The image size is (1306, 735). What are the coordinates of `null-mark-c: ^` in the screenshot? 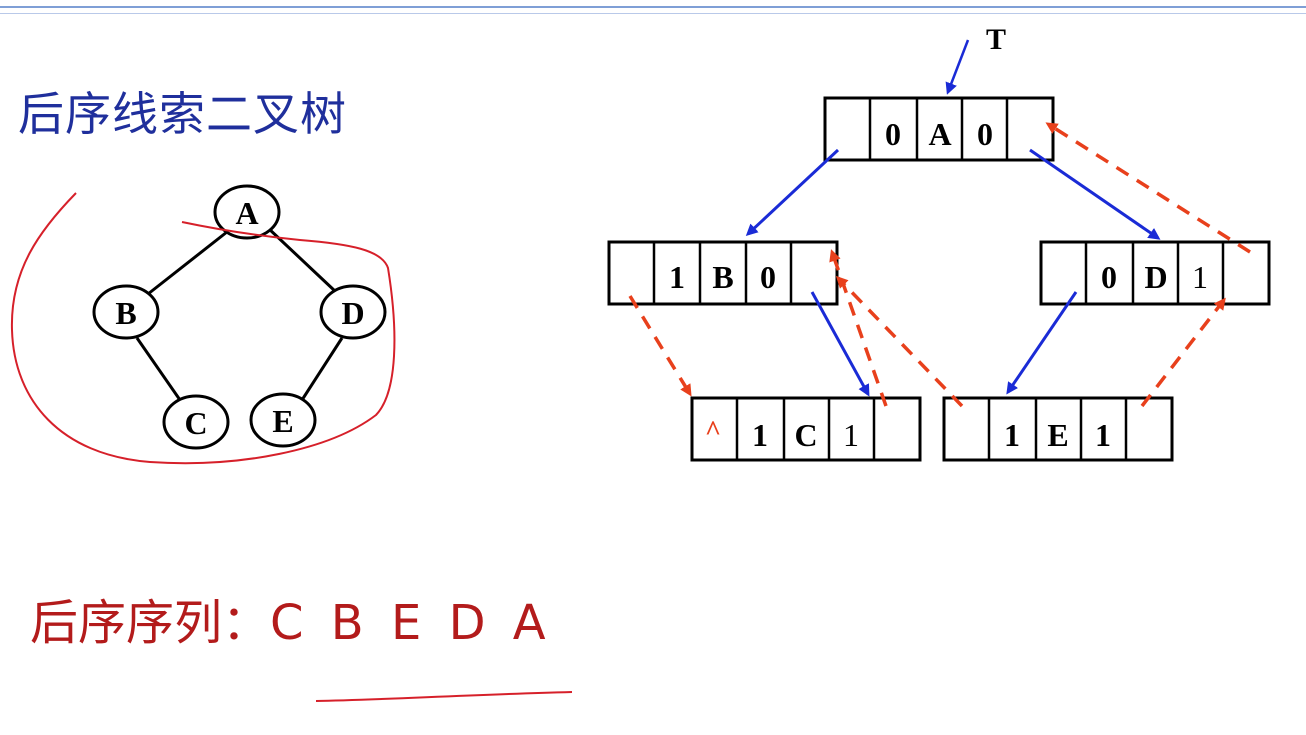 It's located at (713, 431).